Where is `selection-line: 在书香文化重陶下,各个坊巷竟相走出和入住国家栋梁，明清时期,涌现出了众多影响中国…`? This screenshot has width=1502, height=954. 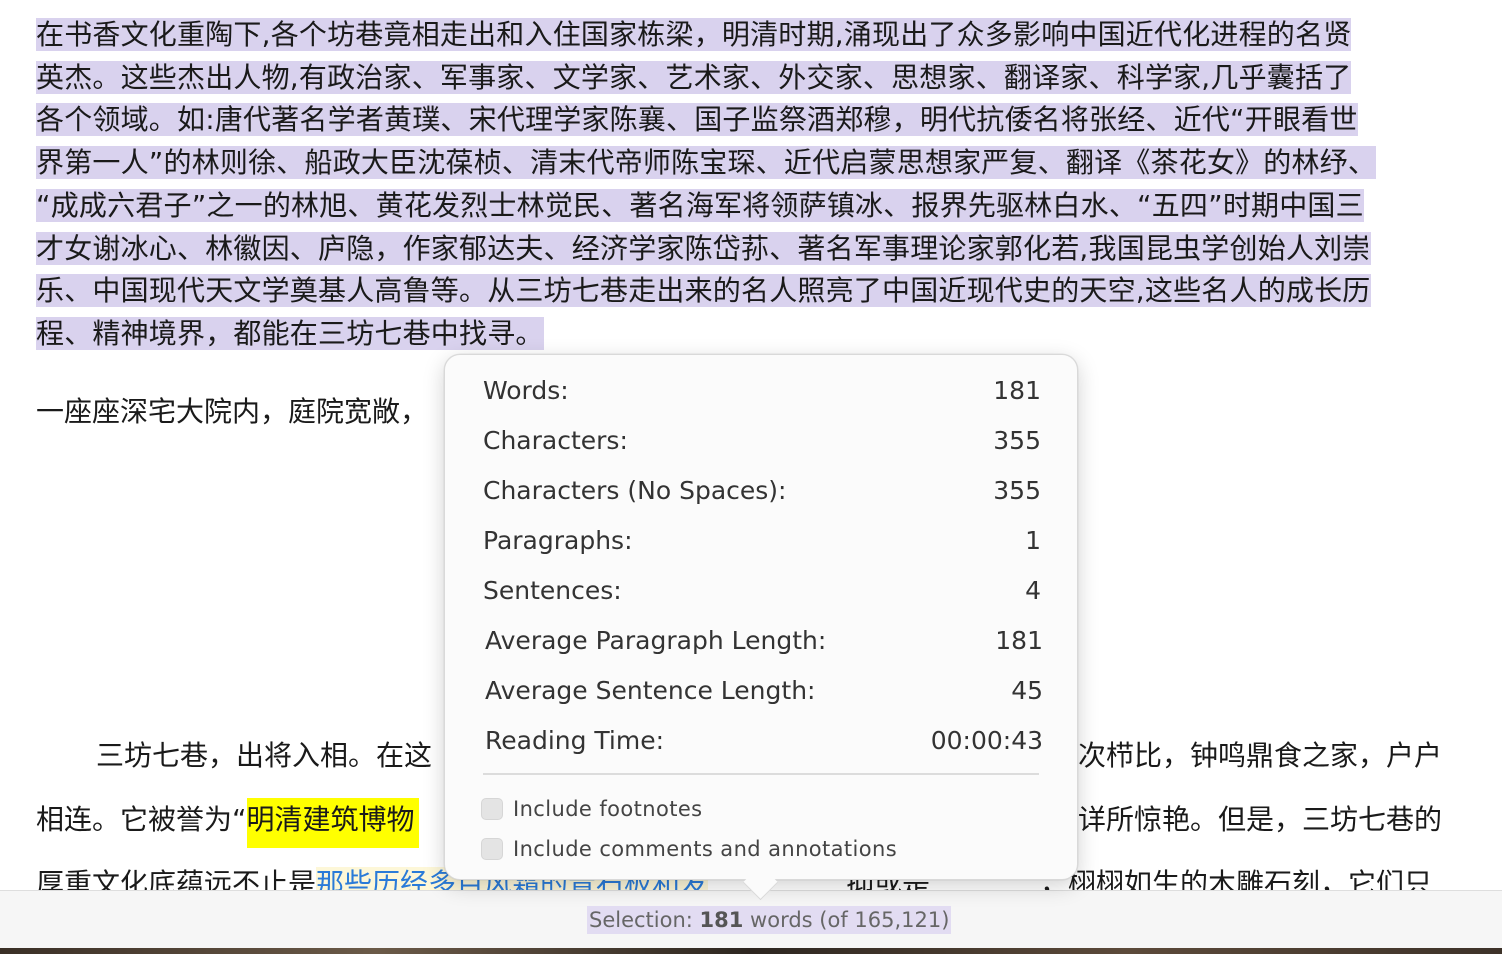 selection-line: 在书香文化重陶下,各个坊巷竟相走出和入住国家栋梁，明清时期,涌现出了众多影响中国… is located at coordinates (694, 34).